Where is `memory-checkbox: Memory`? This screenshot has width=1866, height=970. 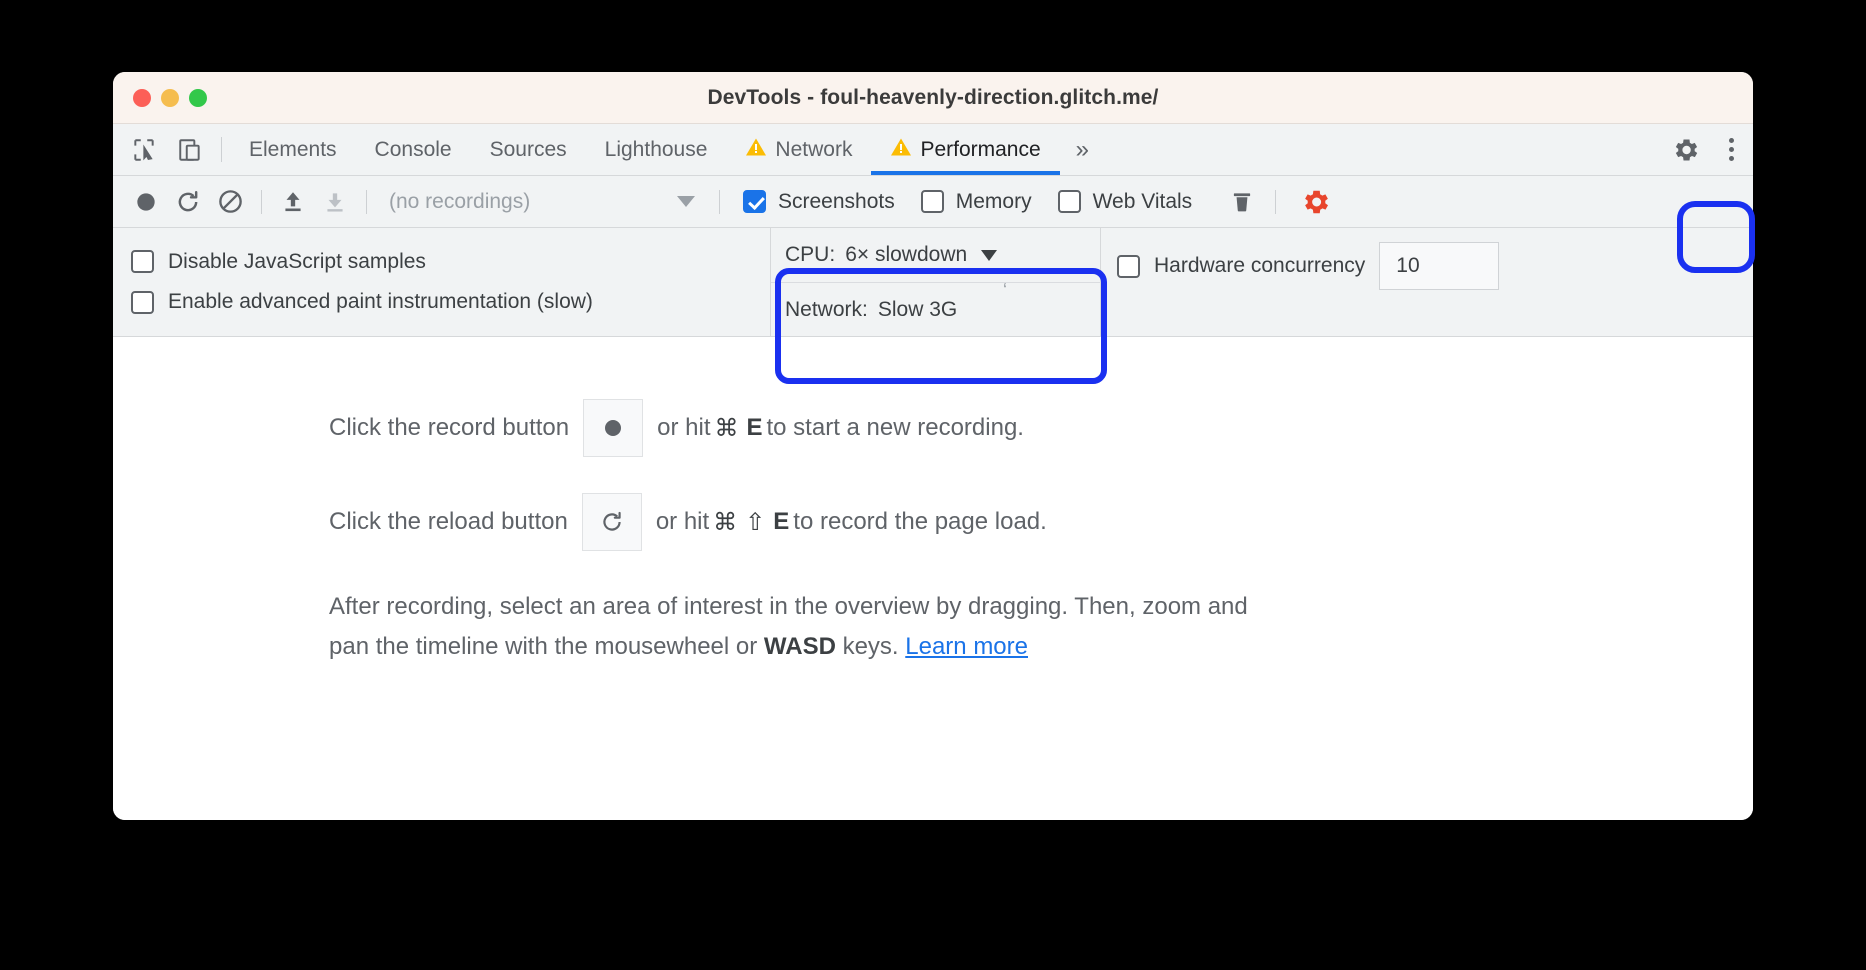 memory-checkbox: Memory is located at coordinates (976, 202).